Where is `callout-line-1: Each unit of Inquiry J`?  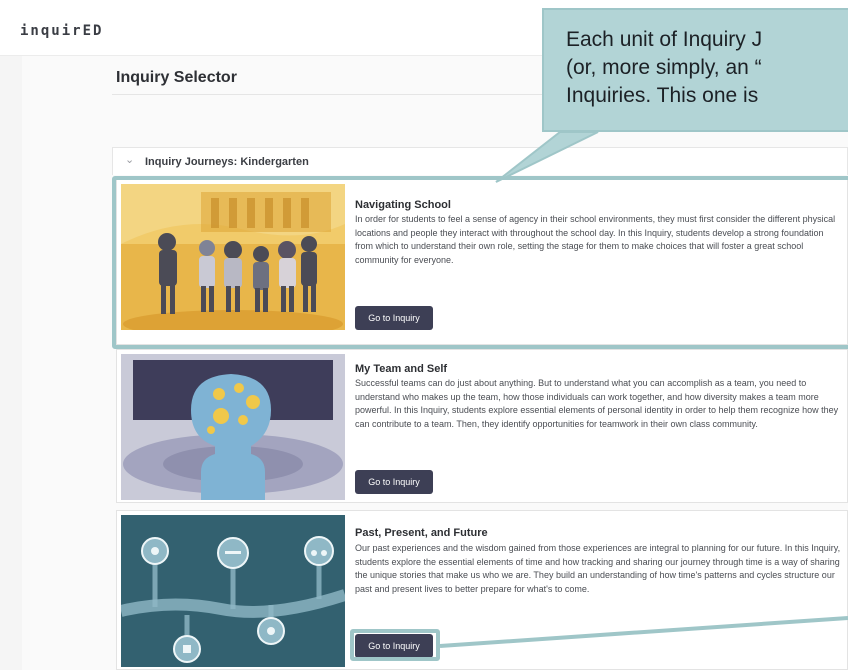
callout-line-1: Each unit of Inquiry J is located at coordinates (664, 39).